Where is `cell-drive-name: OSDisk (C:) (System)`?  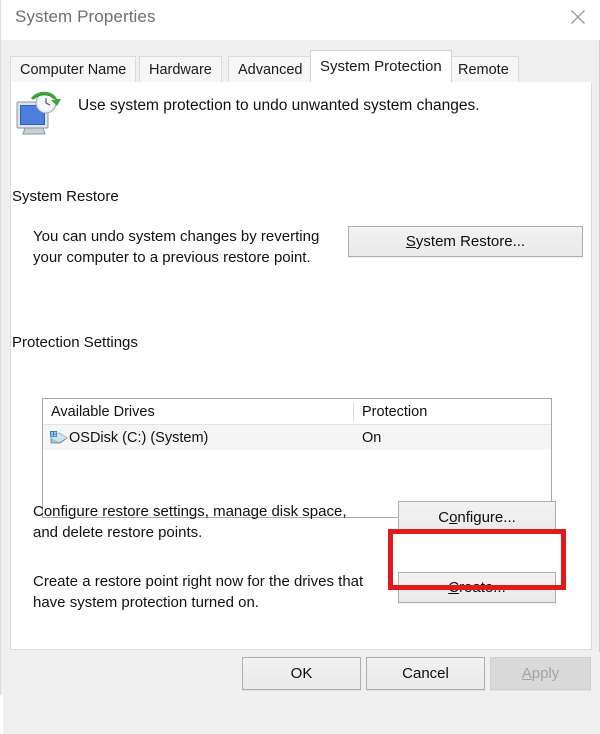
cell-drive-name: OSDisk (C:) (System) is located at coordinates (139, 437).